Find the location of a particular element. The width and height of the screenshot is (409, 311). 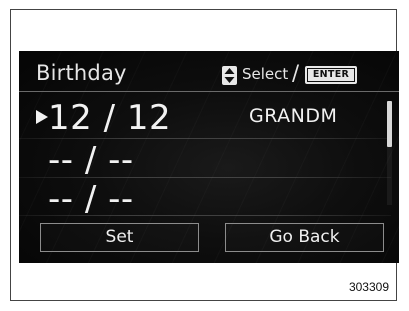

select-hint-label: Select is located at coordinates (265, 74).